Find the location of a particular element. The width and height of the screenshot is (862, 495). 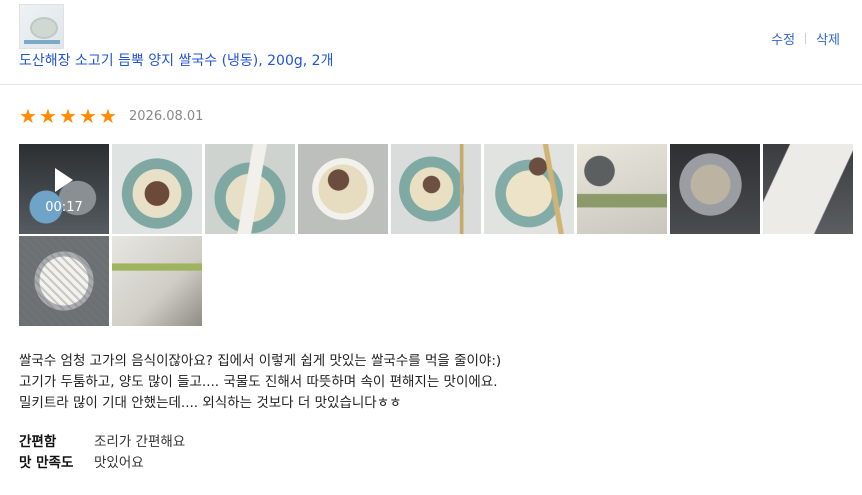

star-rating: ★ ★ ★ ★ ★ is located at coordinates (69, 116).